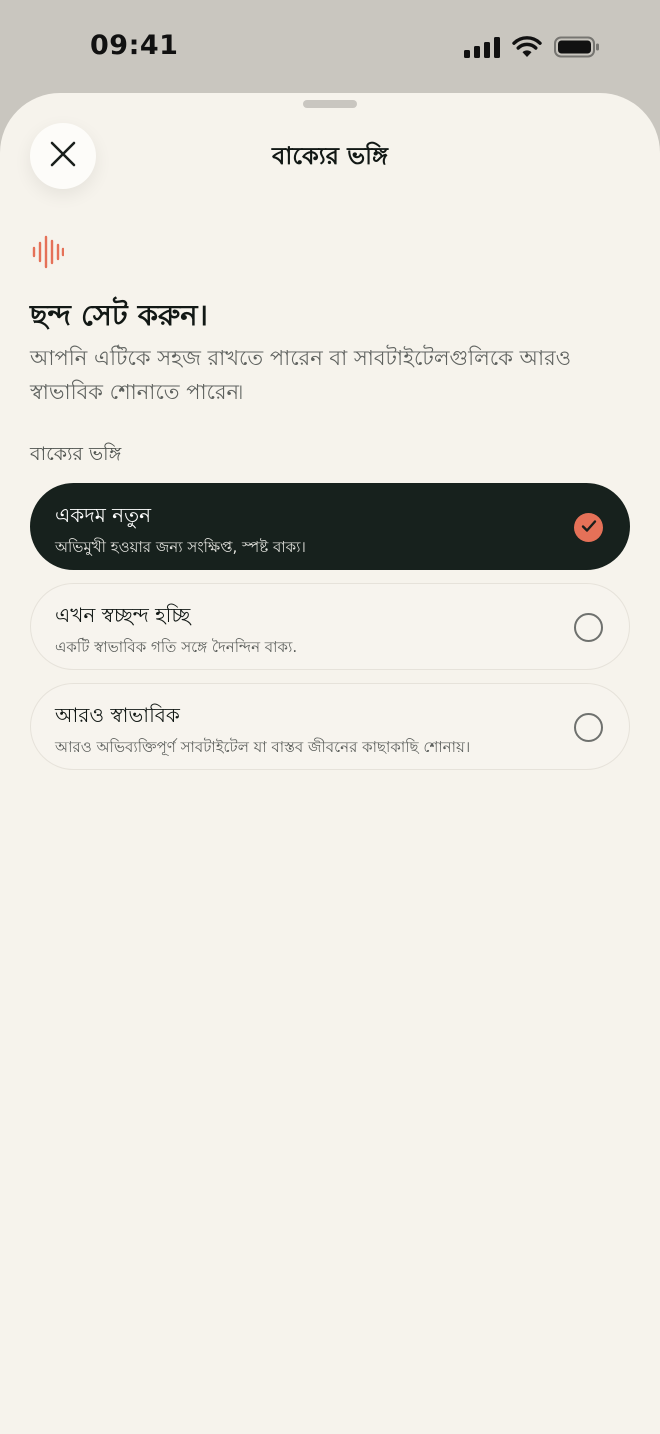 The height and width of the screenshot is (1434, 660). I want to click on battery-icon, so click(577, 47).